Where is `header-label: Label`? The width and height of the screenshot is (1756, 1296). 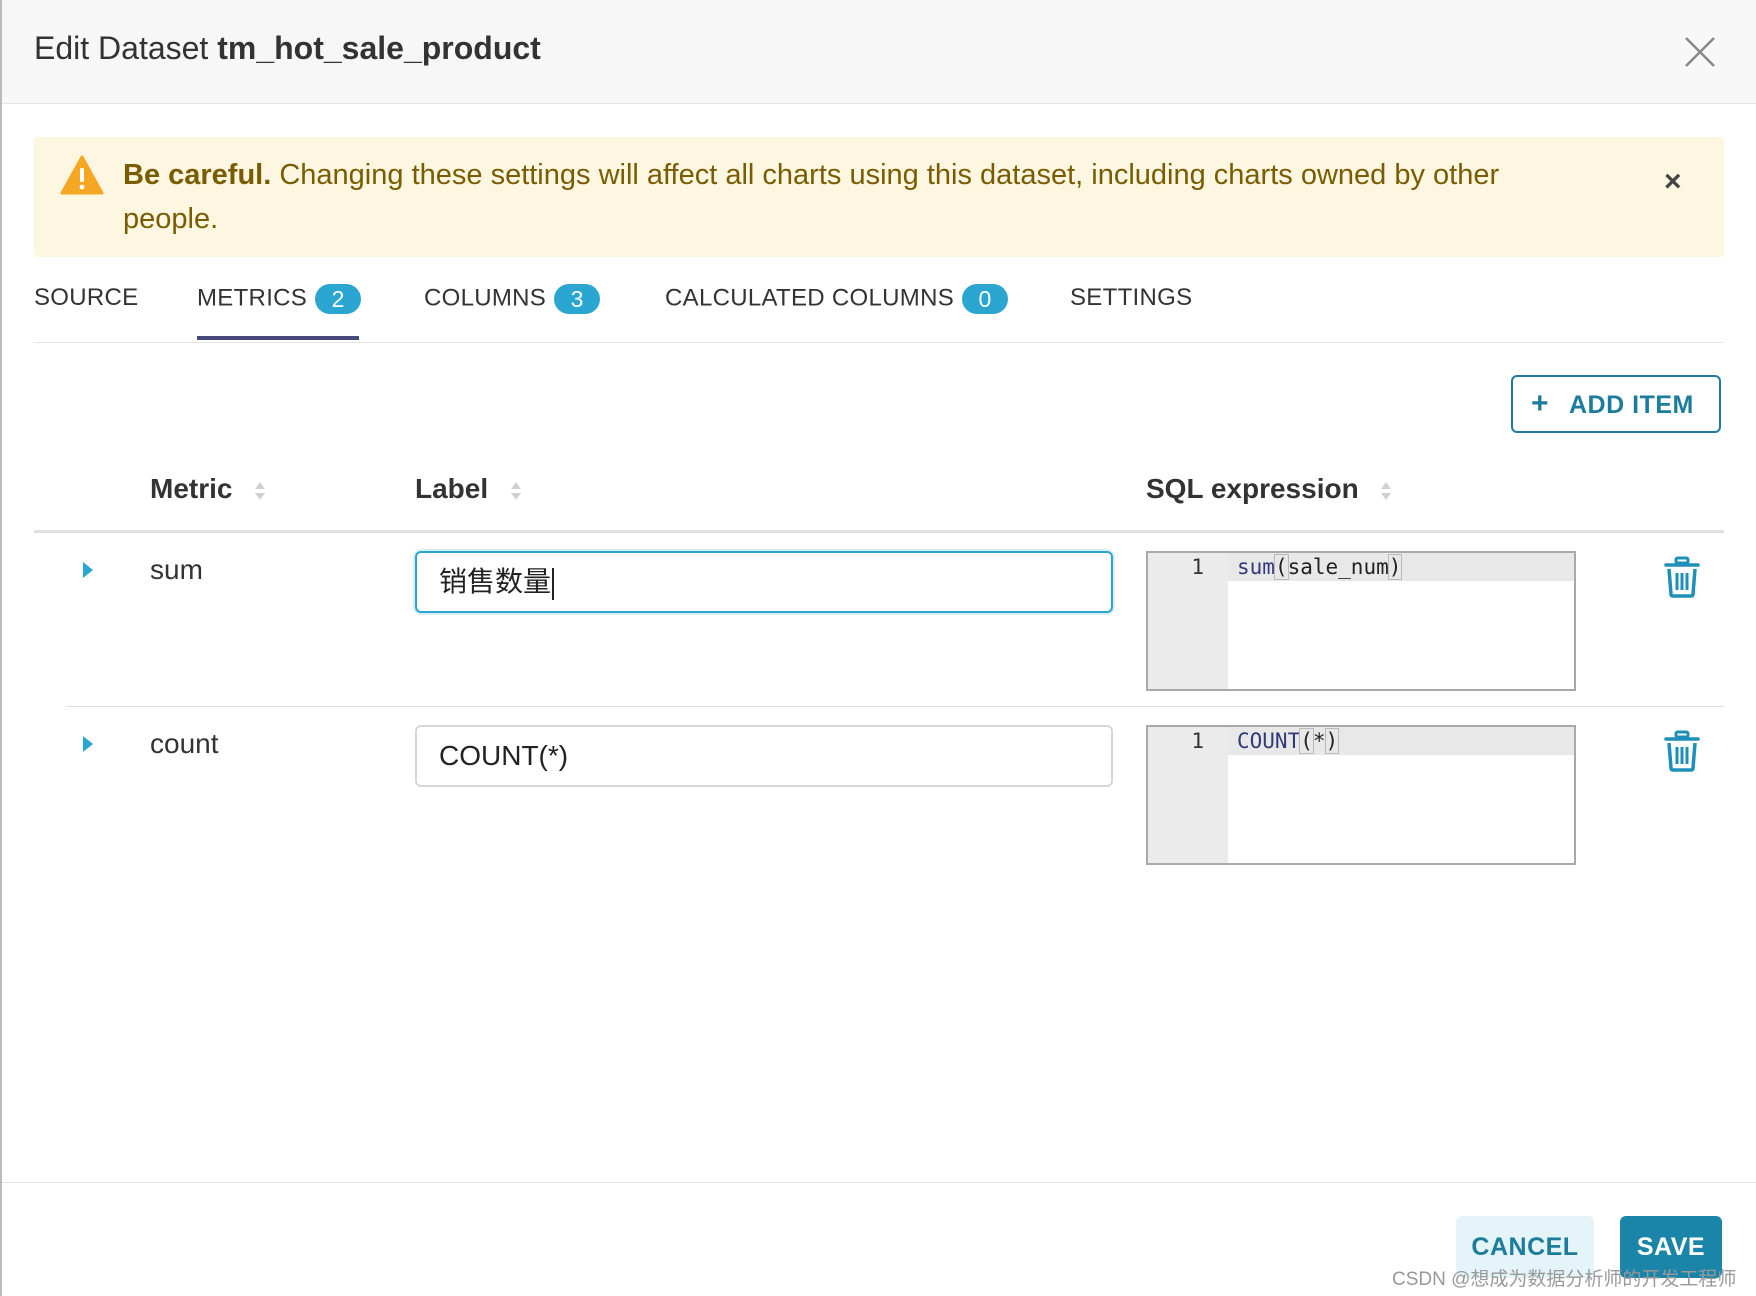 header-label: Label is located at coordinates (468, 489).